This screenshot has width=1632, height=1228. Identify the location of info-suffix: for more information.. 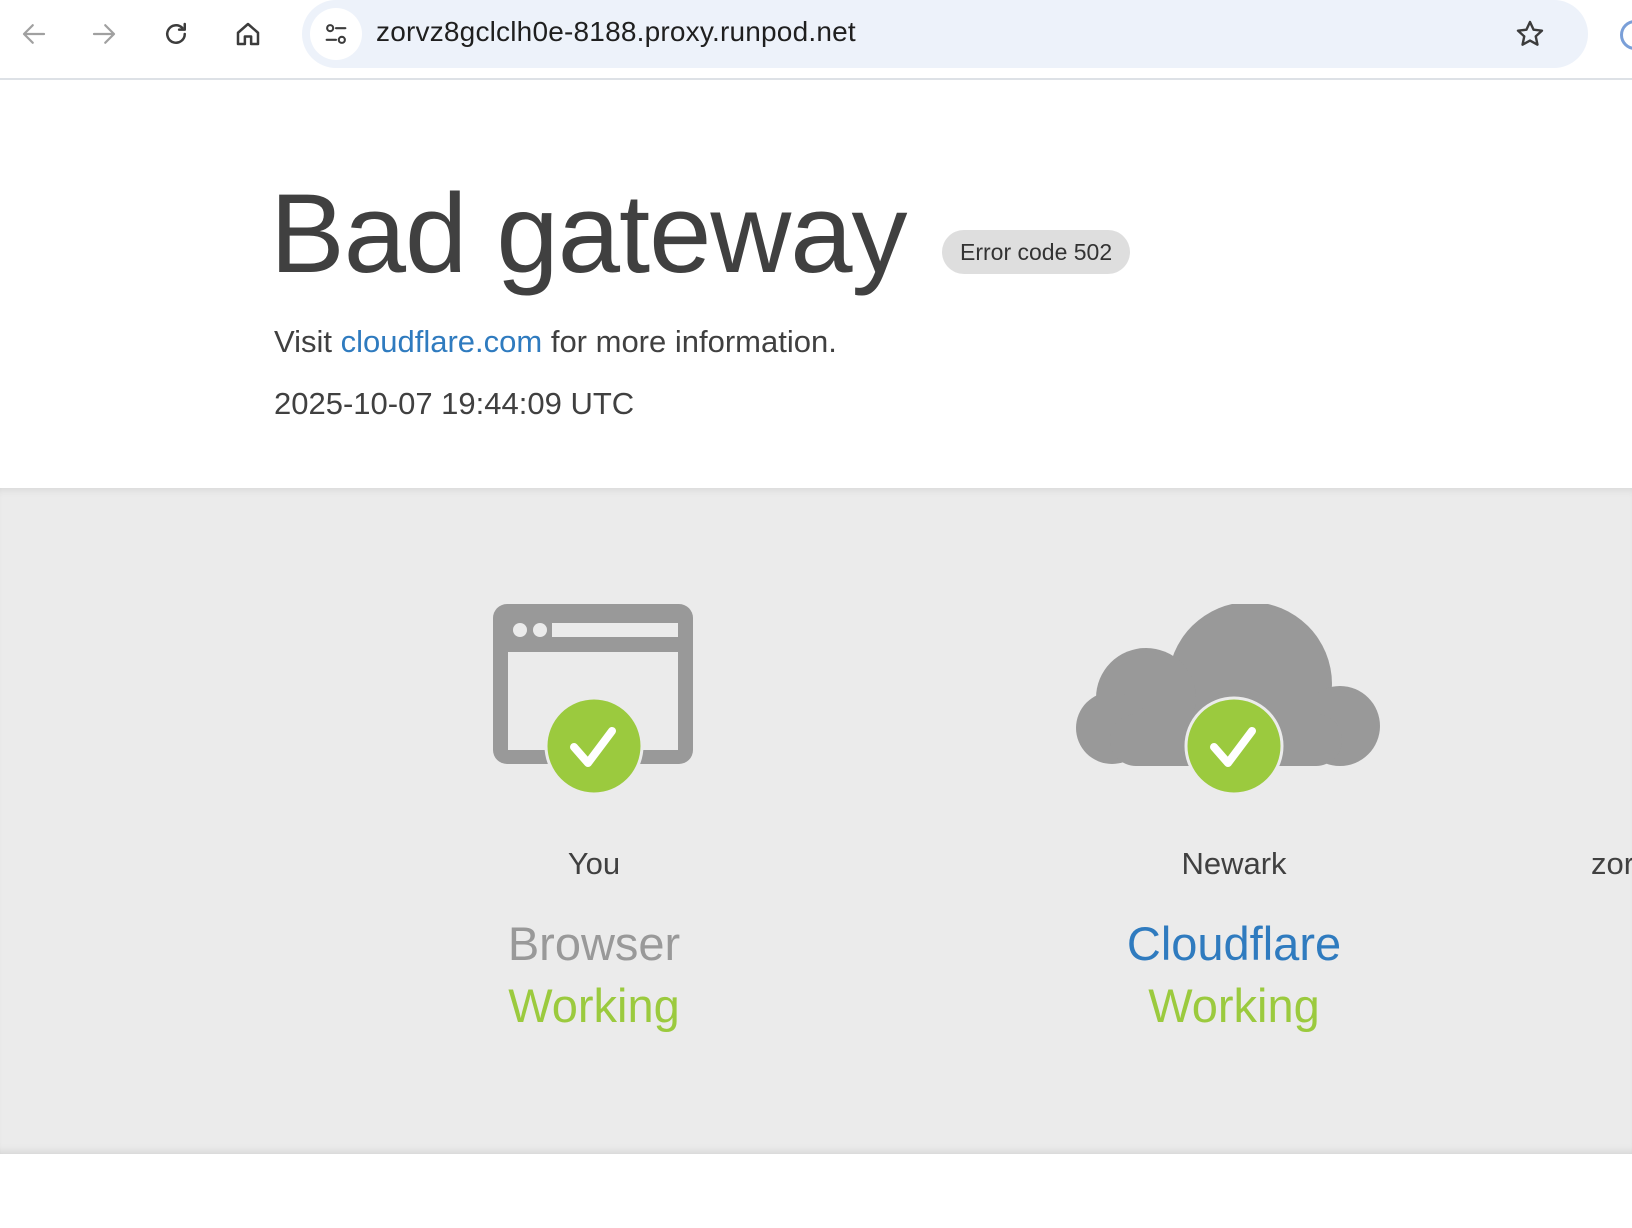
(689, 341).